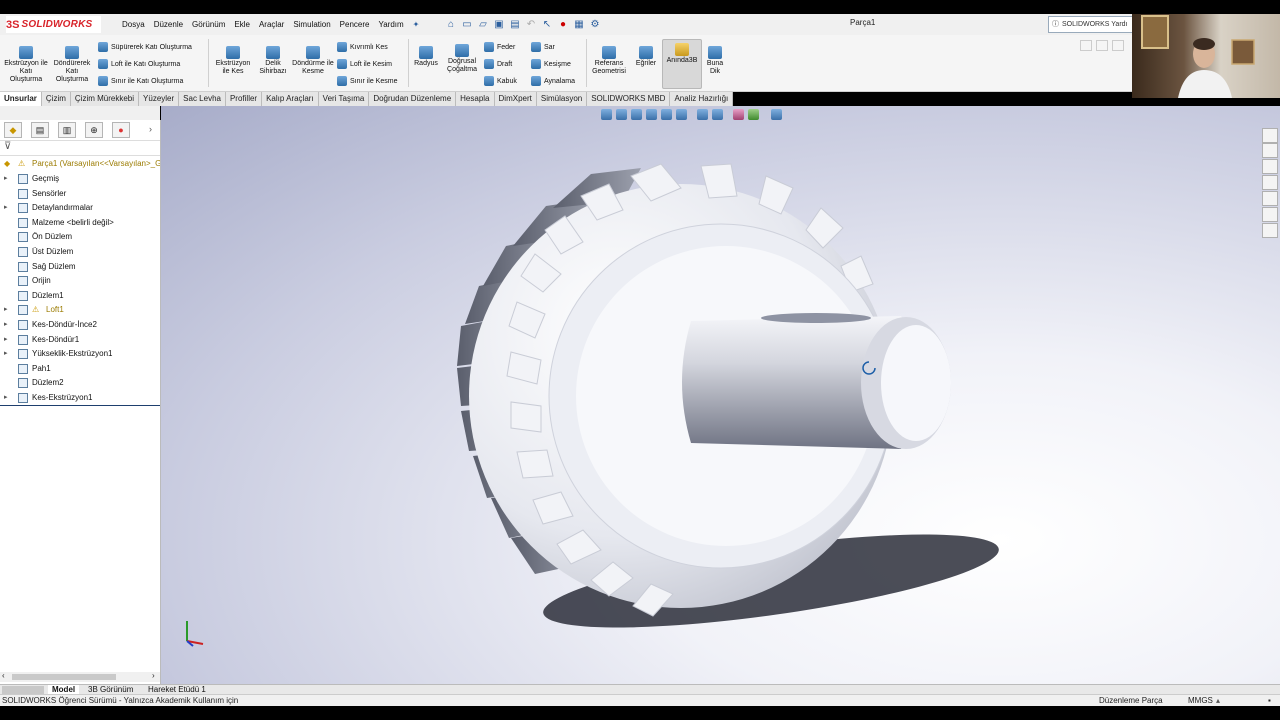 The width and height of the screenshot is (1280, 720). What do you see at coordinates (80, 369) in the screenshot?
I see `tree-item: Pah1` at bounding box center [80, 369].